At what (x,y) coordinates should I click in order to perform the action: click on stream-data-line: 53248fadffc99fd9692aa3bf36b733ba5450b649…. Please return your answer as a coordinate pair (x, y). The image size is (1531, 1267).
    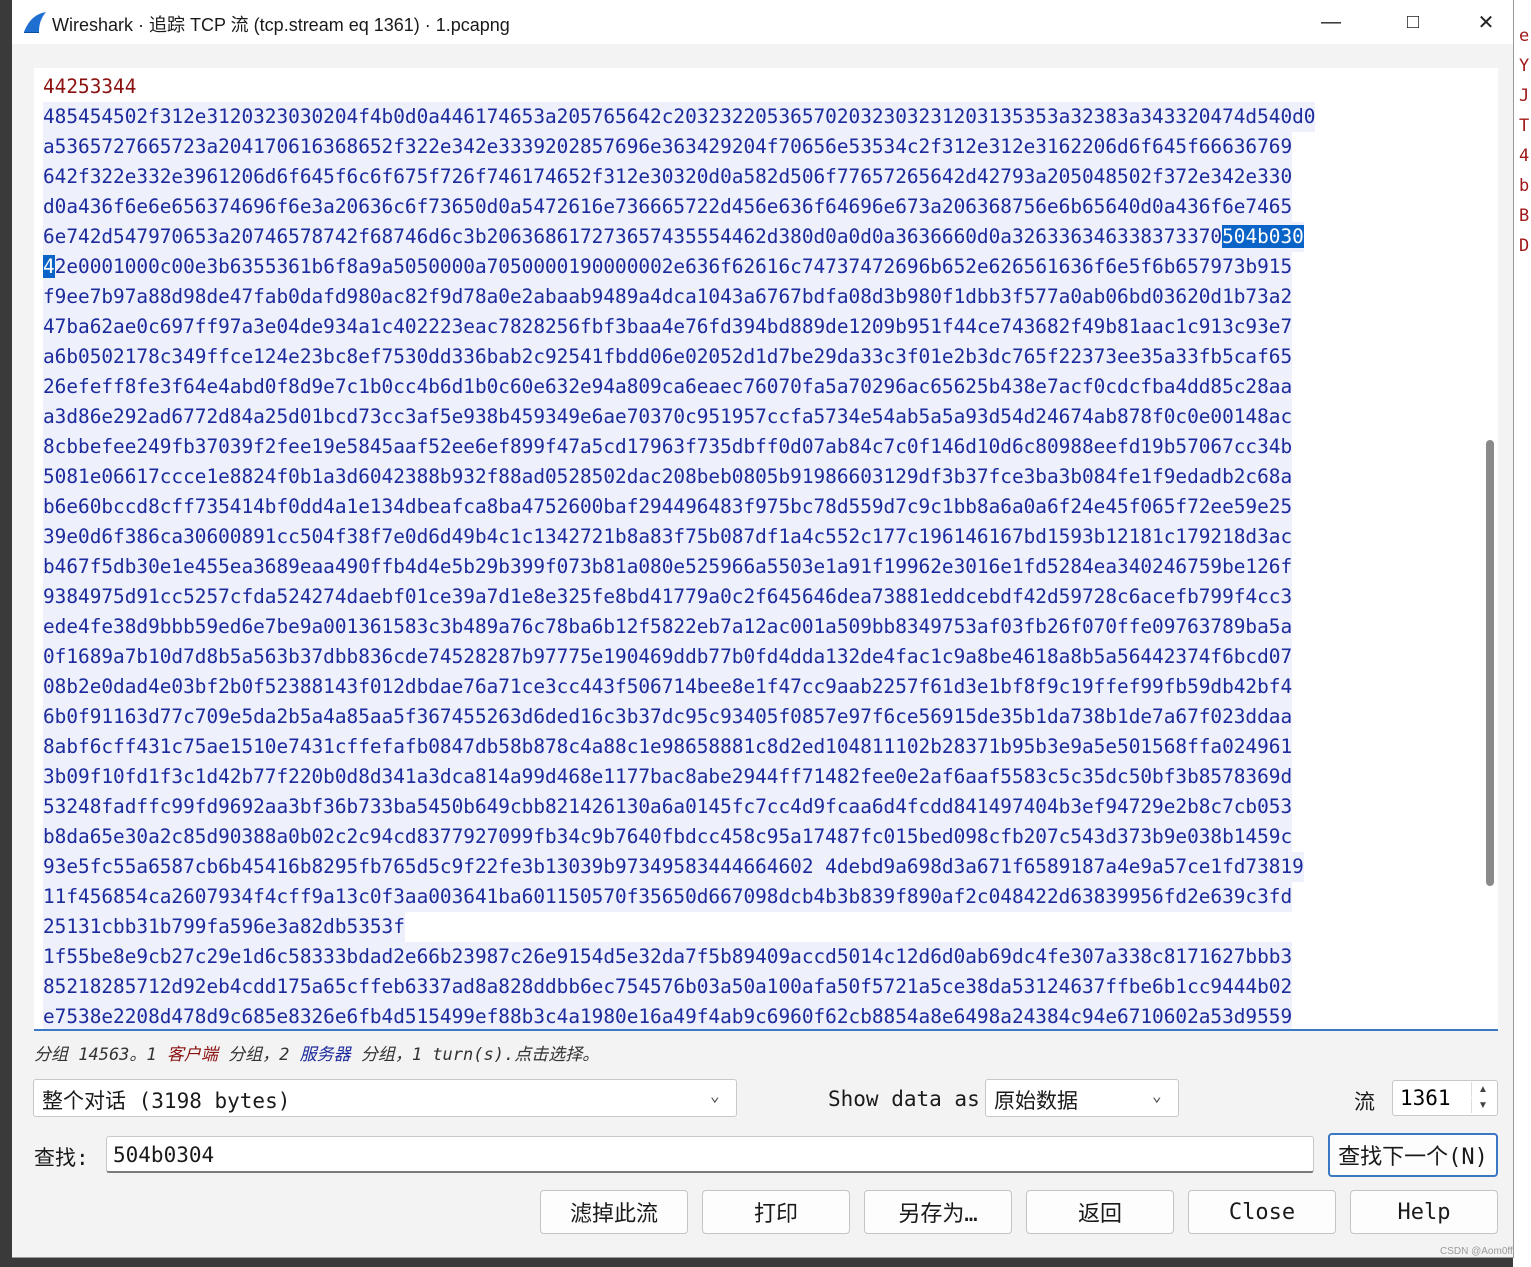
    Looking at the image, I should click on (753, 807).